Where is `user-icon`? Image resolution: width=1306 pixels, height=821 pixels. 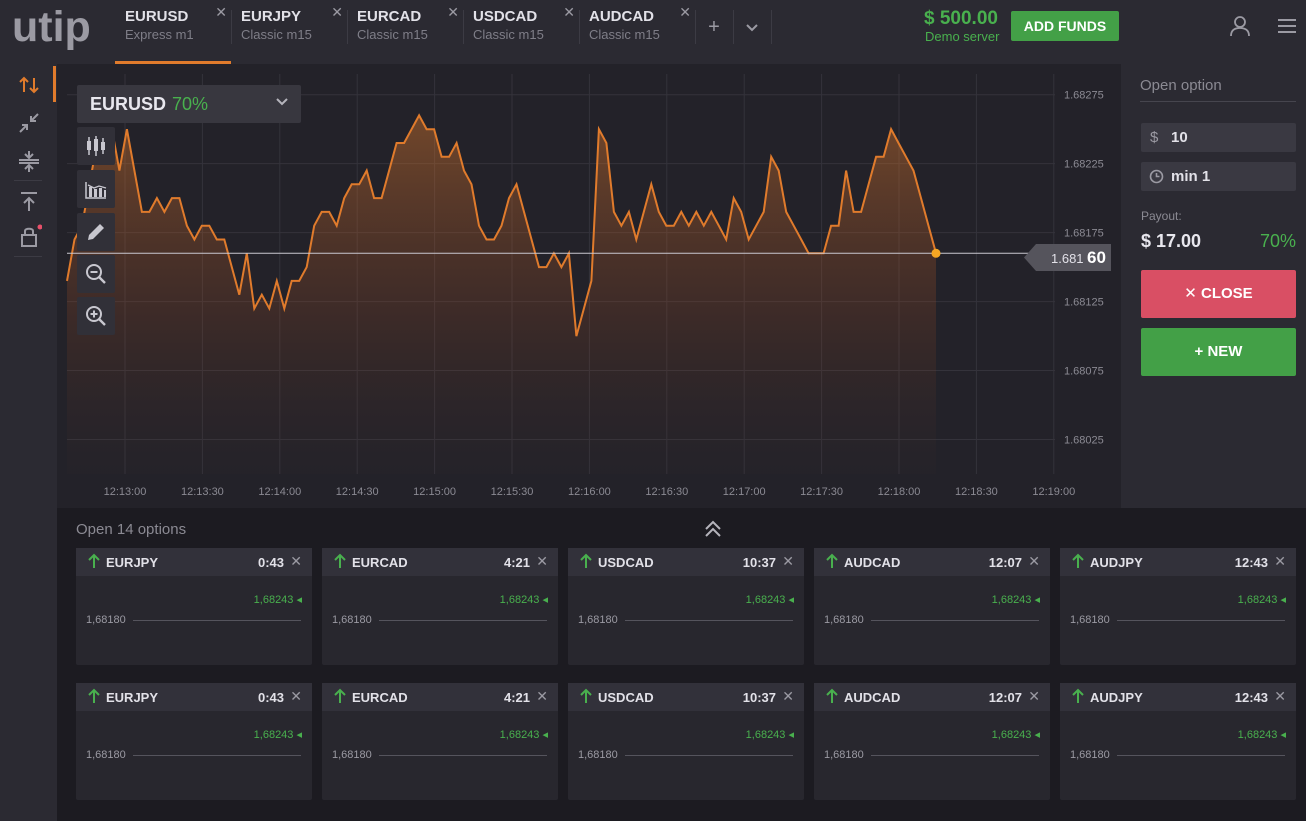 user-icon is located at coordinates (1240, 26).